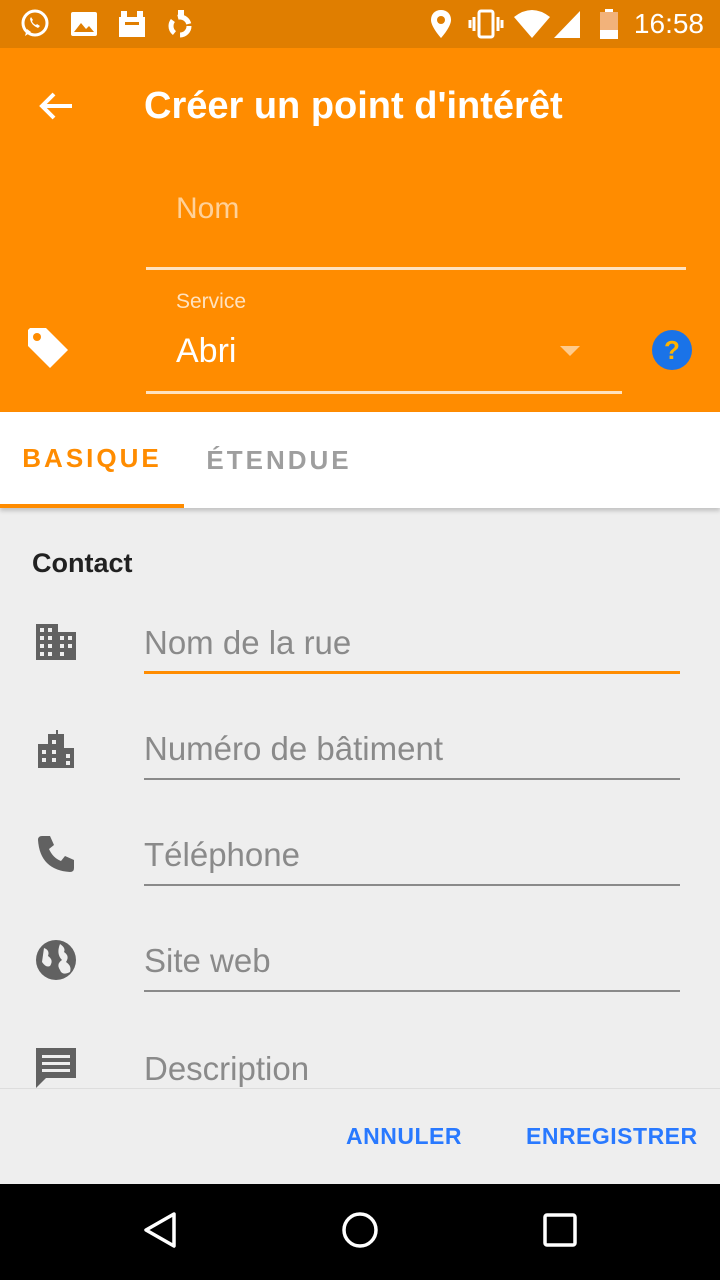 This screenshot has height=1280, width=720. I want to click on tab-bar: BASIQUE ÉTENDUE, so click(360, 460).